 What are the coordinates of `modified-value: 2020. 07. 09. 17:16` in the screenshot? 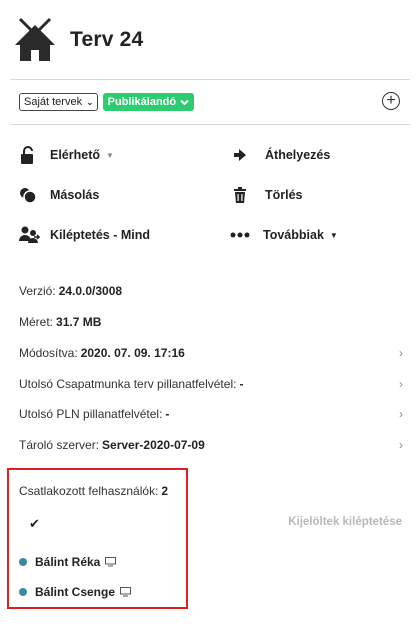 It's located at (132, 353).